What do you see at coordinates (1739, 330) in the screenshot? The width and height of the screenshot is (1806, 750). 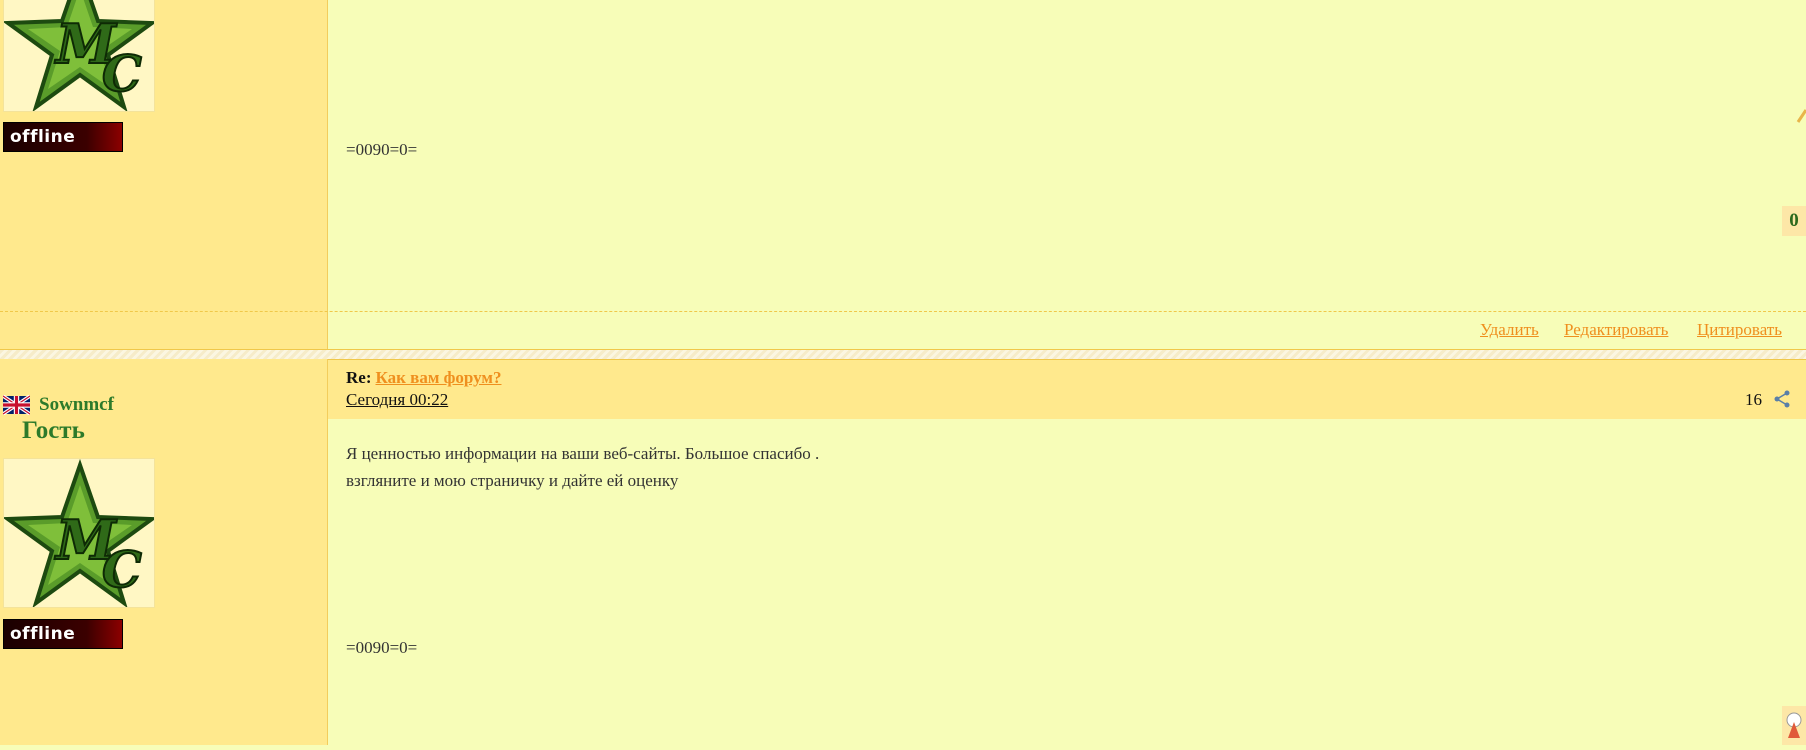 I see `quote-post-link: Цитировать` at bounding box center [1739, 330].